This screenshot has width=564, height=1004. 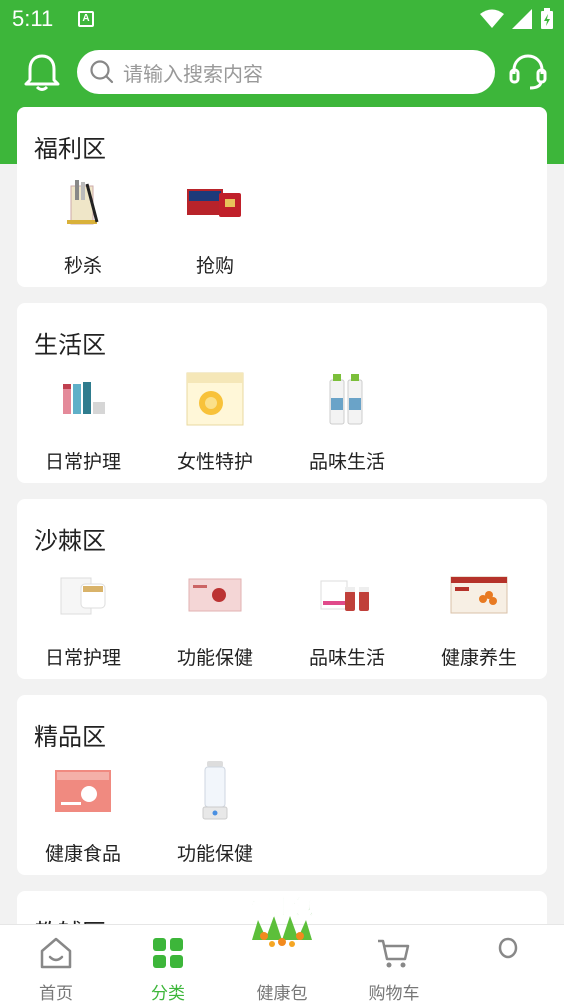 What do you see at coordinates (193, 72) in the screenshot?
I see `search-input: 请输入搜索内容` at bounding box center [193, 72].